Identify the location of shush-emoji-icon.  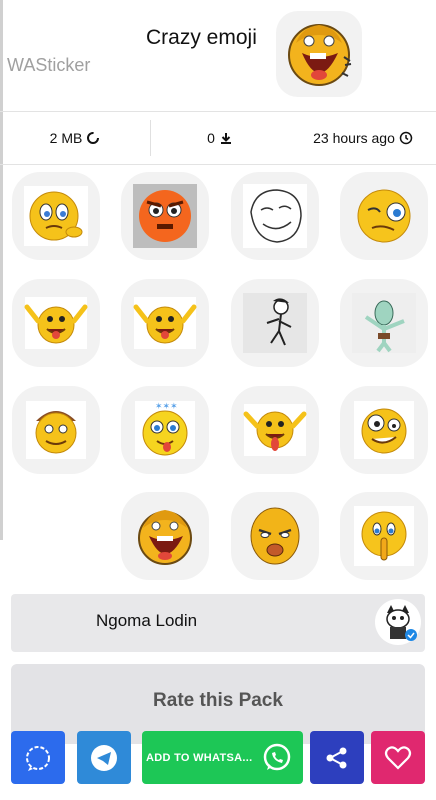
(384, 536).